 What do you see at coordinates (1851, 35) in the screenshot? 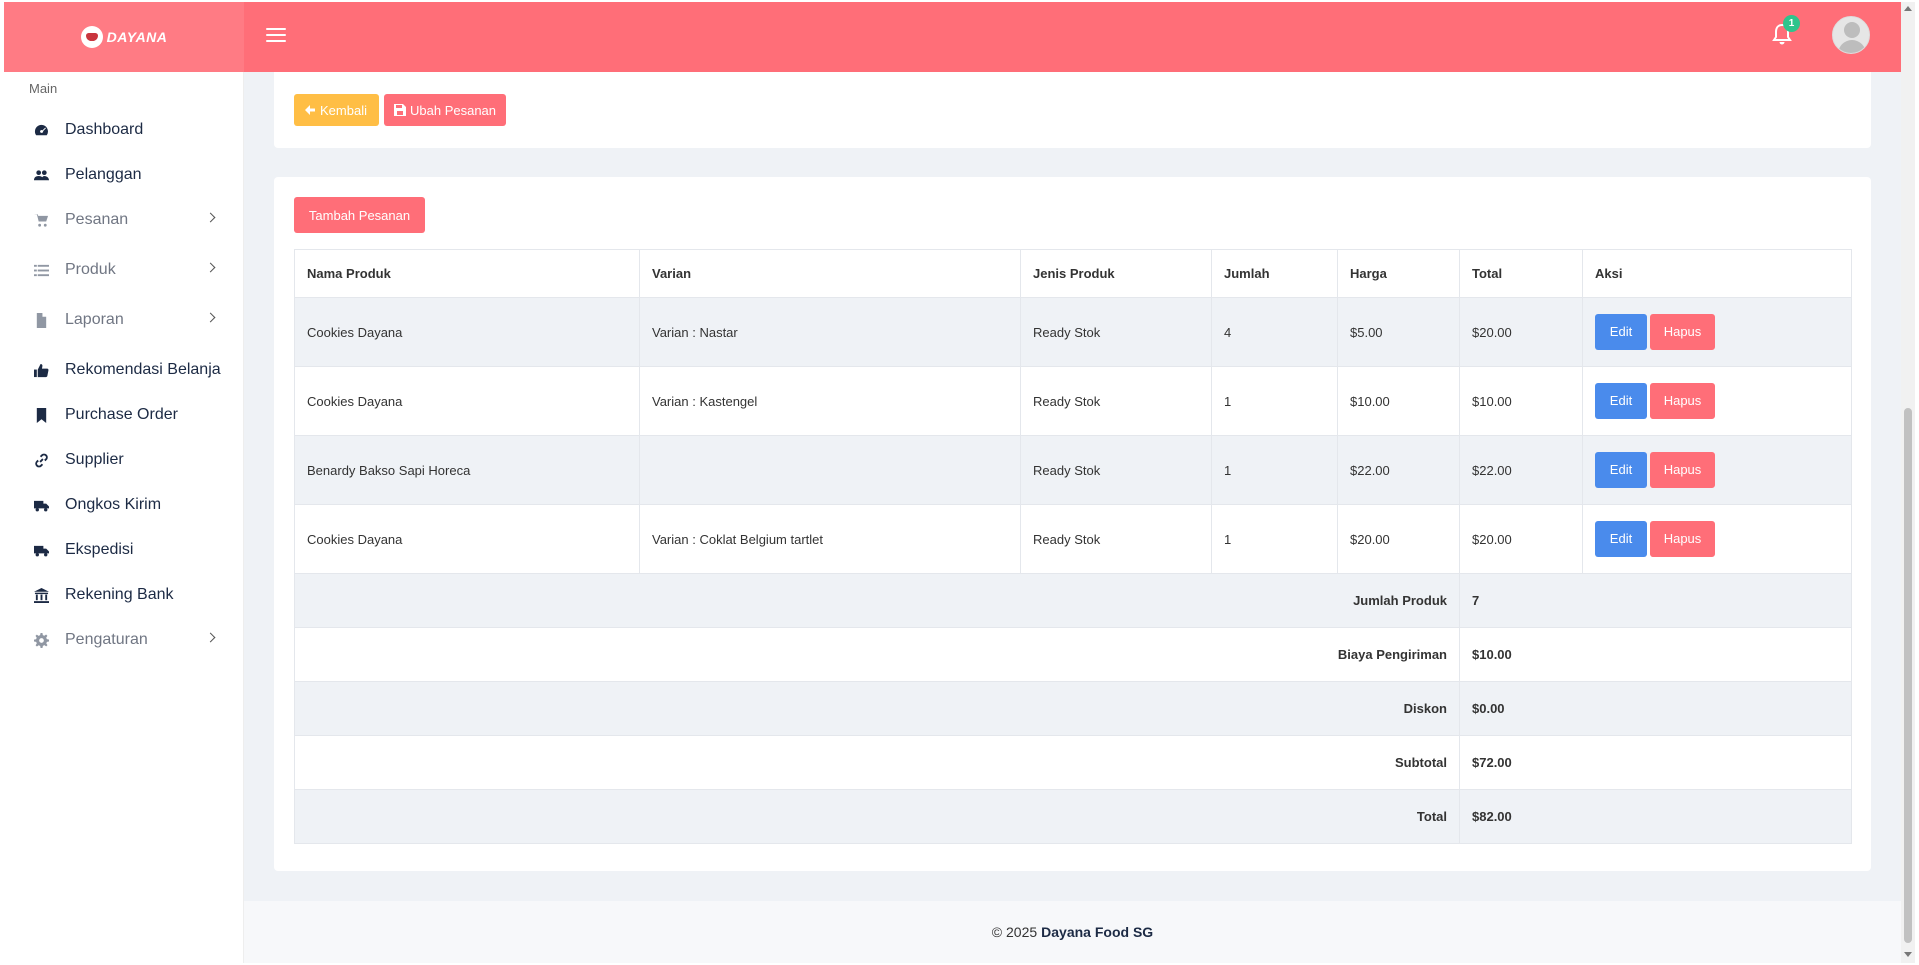
I see `user-avatar` at bounding box center [1851, 35].